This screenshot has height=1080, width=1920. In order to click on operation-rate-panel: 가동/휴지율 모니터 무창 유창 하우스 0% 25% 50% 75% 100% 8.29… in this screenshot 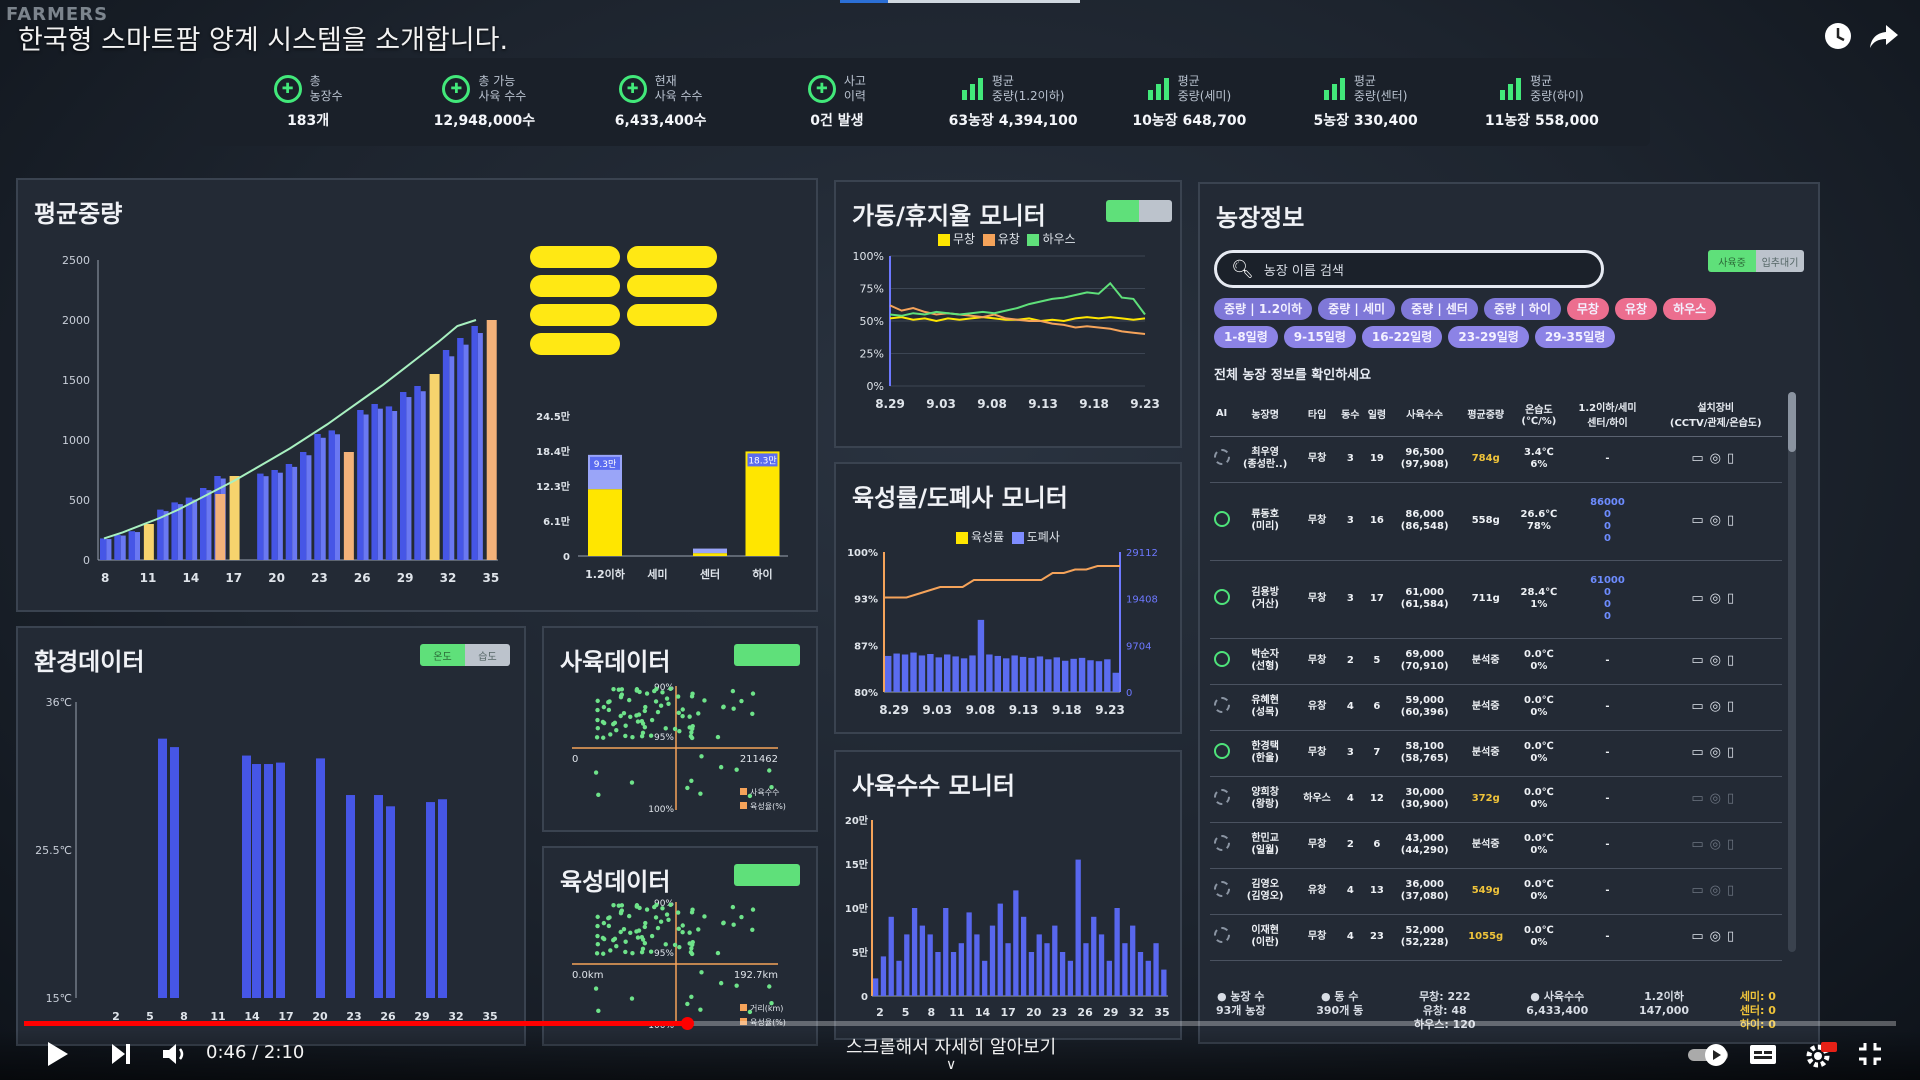, I will do `click(1008, 314)`.